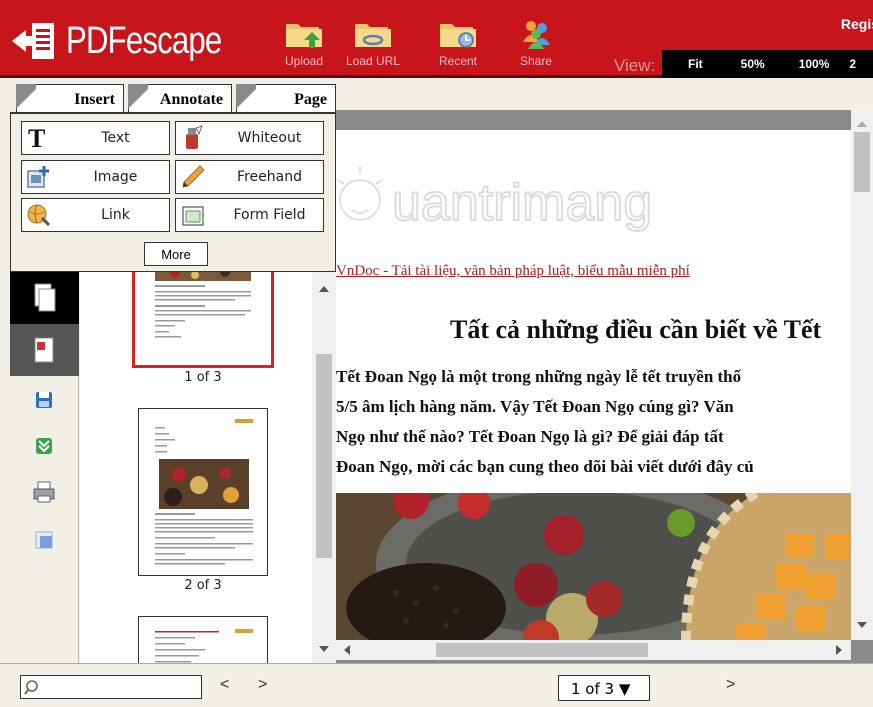 Image resolution: width=873 pixels, height=707 pixels. I want to click on text-tool-icon: T, so click(36, 138).